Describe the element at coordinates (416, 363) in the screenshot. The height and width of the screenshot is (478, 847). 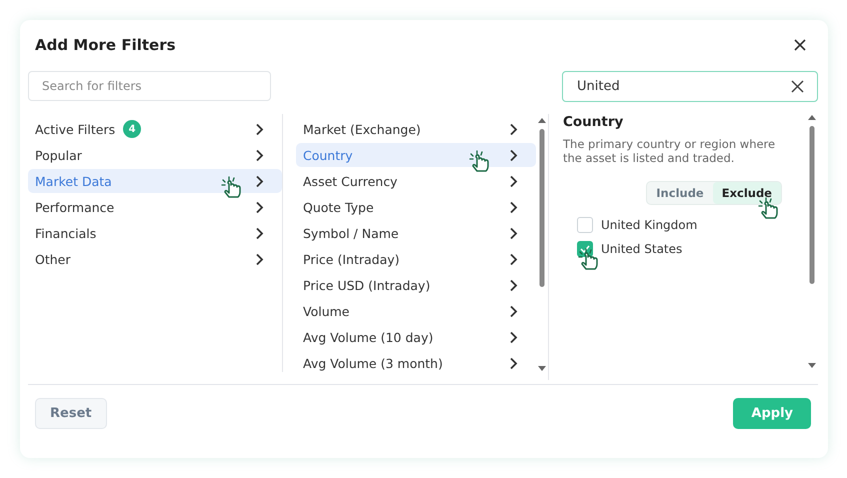
I see `filter-field-item: Avg Volume (3 month)` at that location.